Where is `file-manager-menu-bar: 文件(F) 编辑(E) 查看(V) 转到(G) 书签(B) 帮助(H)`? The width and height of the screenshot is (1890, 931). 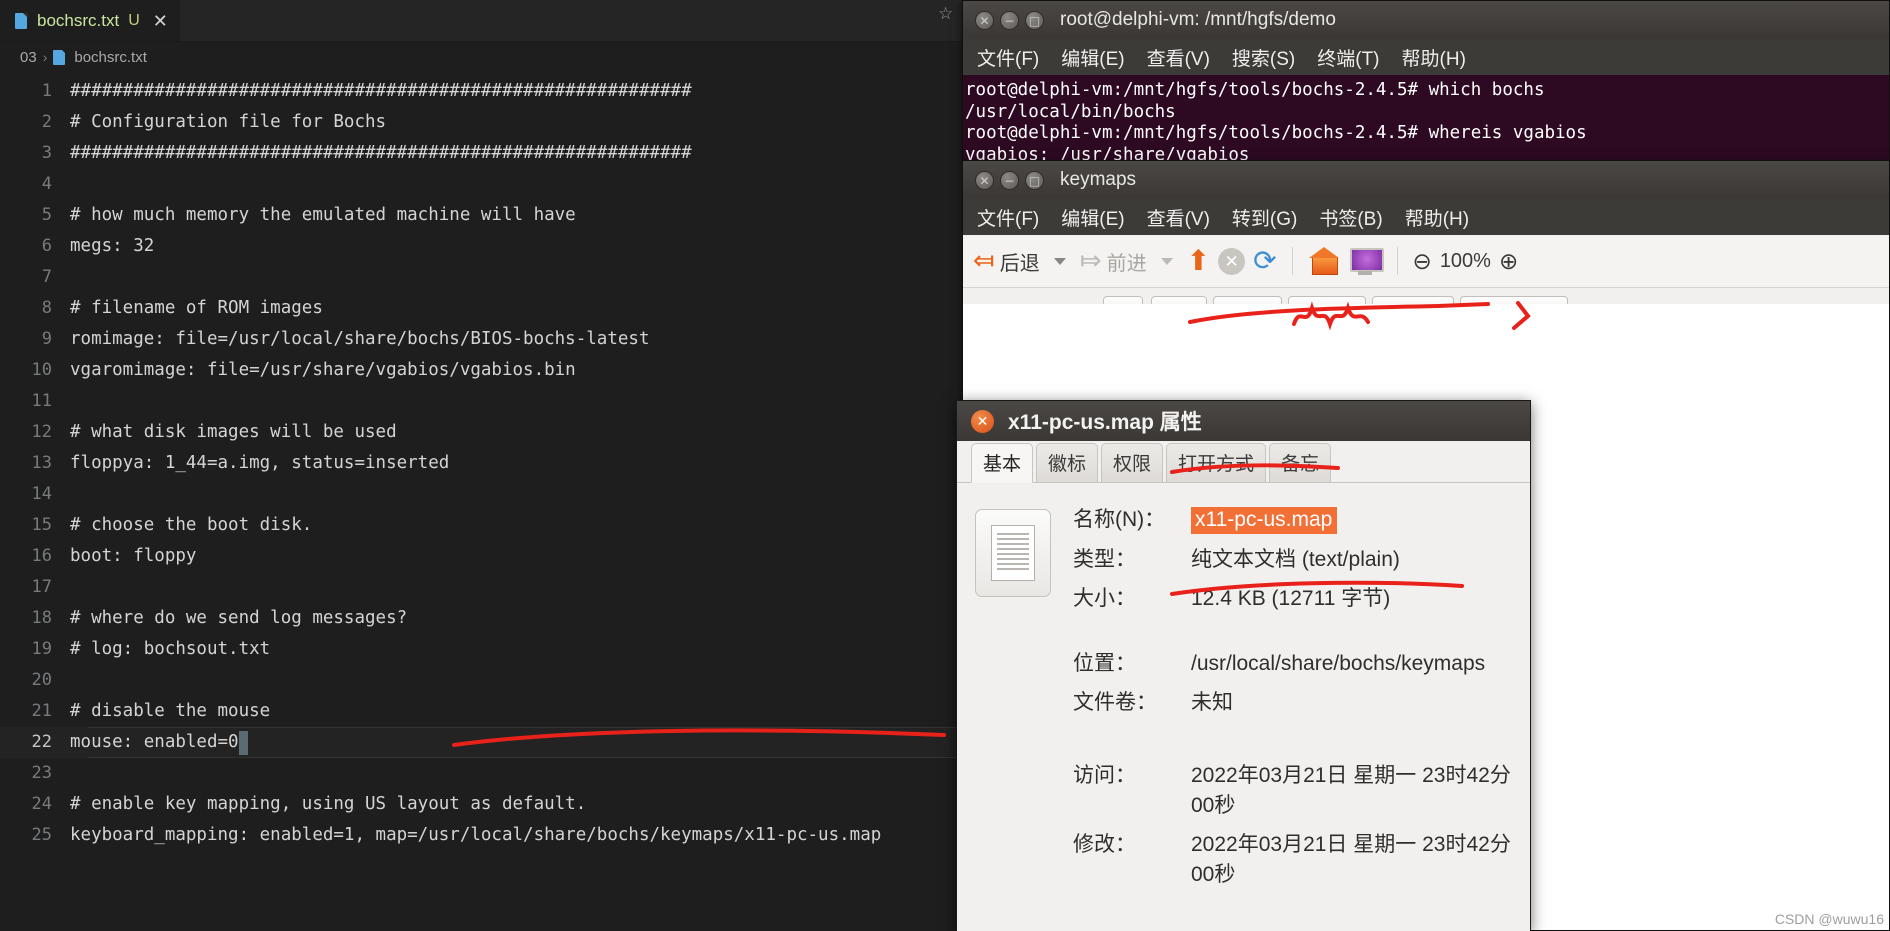 file-manager-menu-bar: 文件(F) 编辑(E) 查看(V) 转到(G) 书签(B) 帮助(H) is located at coordinates (1426, 217).